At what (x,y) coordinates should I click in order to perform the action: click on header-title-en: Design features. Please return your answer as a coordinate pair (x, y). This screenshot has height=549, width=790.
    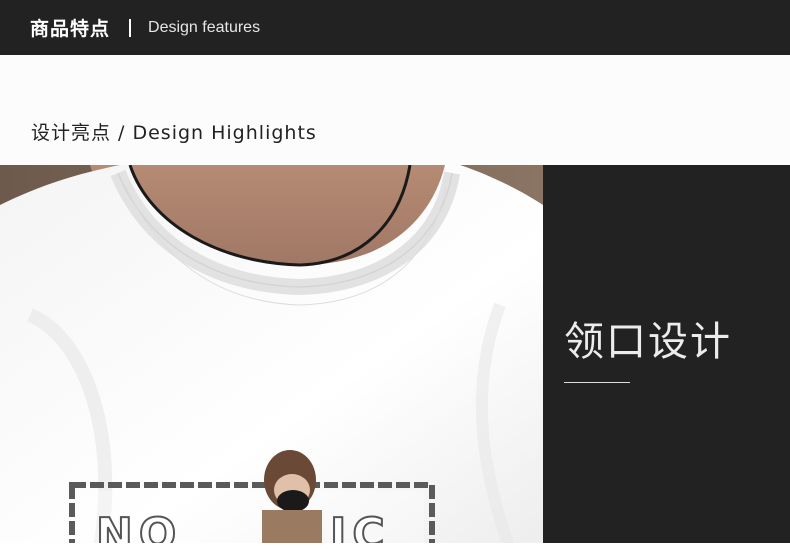
    Looking at the image, I should click on (204, 27).